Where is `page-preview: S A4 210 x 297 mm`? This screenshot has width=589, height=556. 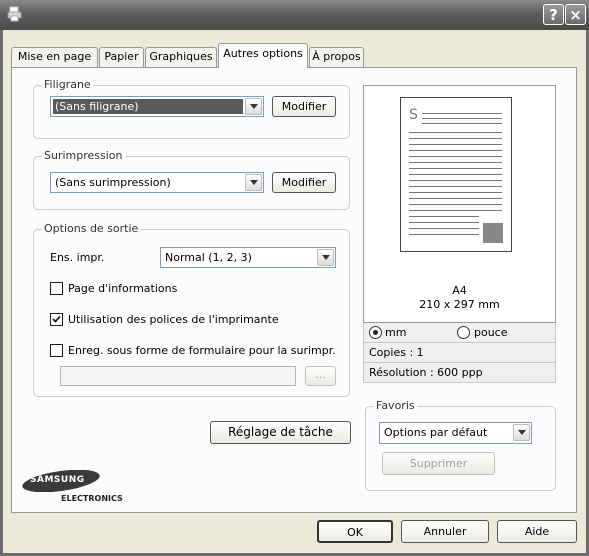
page-preview: S A4 210 x 297 mm is located at coordinates (459, 204).